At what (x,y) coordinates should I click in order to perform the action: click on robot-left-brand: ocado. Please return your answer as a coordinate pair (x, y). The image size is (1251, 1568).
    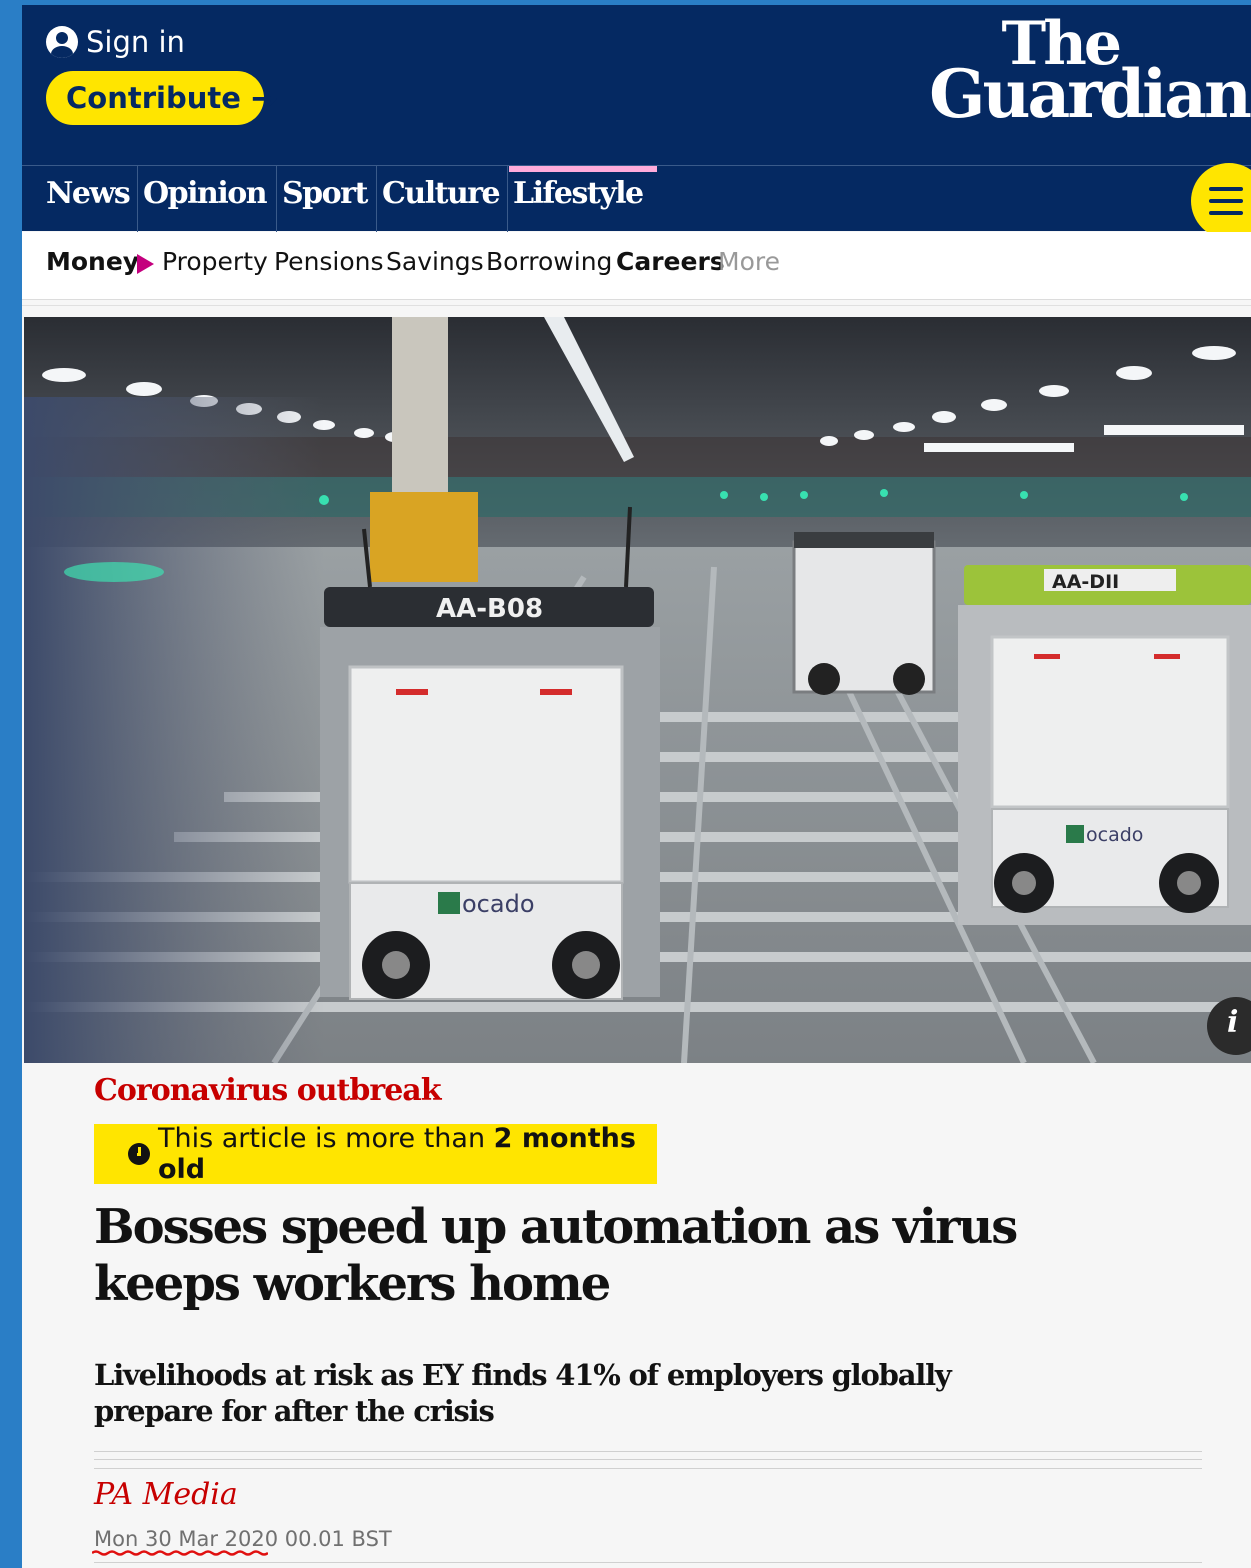
    Looking at the image, I should click on (498, 904).